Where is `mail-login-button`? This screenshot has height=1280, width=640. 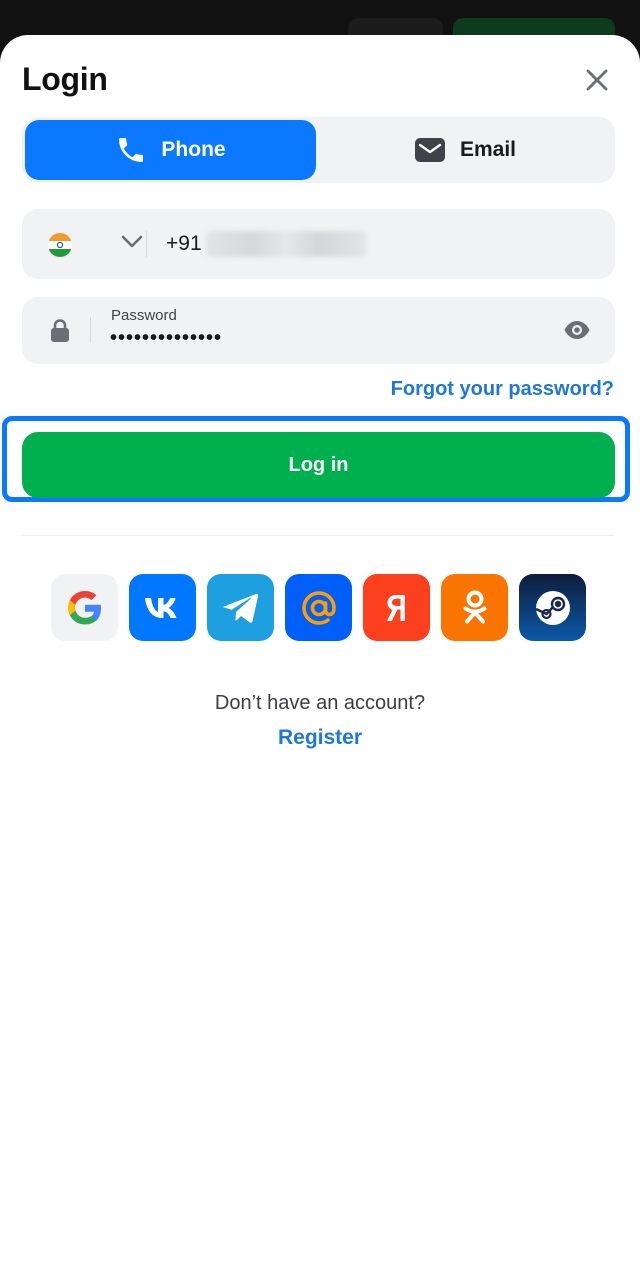
mail-login-button is located at coordinates (318, 607).